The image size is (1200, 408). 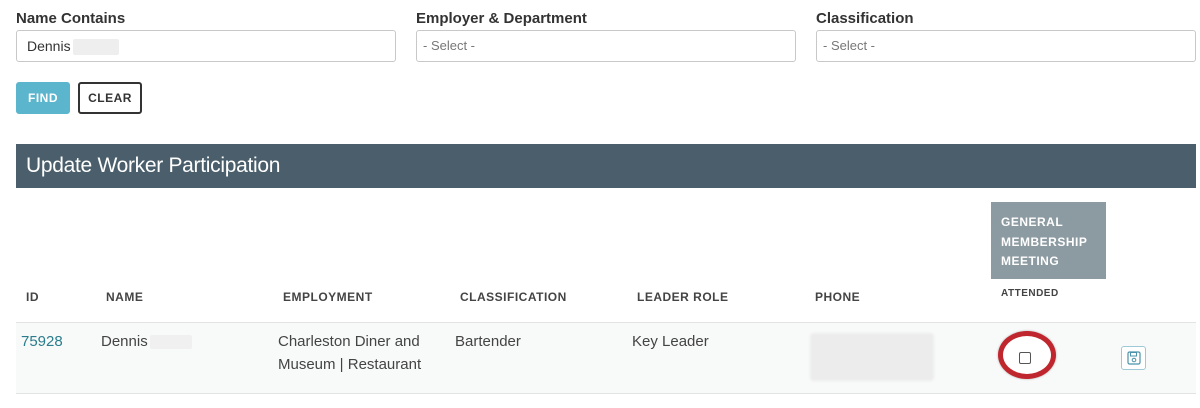 I want to click on meeting-header-line2: MEMBERSHIP, so click(x=1044, y=241).